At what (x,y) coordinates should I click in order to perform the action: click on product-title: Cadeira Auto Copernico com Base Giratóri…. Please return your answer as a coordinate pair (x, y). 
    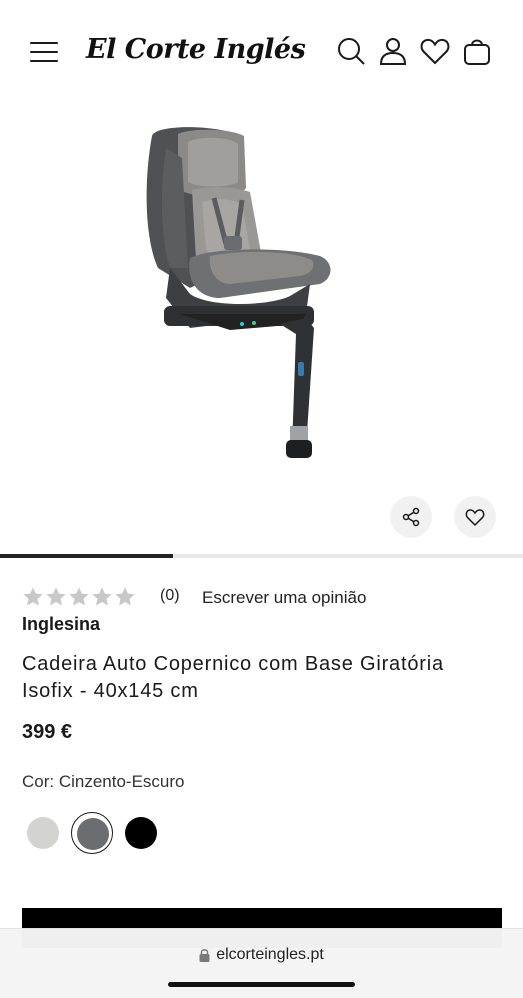
    Looking at the image, I should click on (233, 677).